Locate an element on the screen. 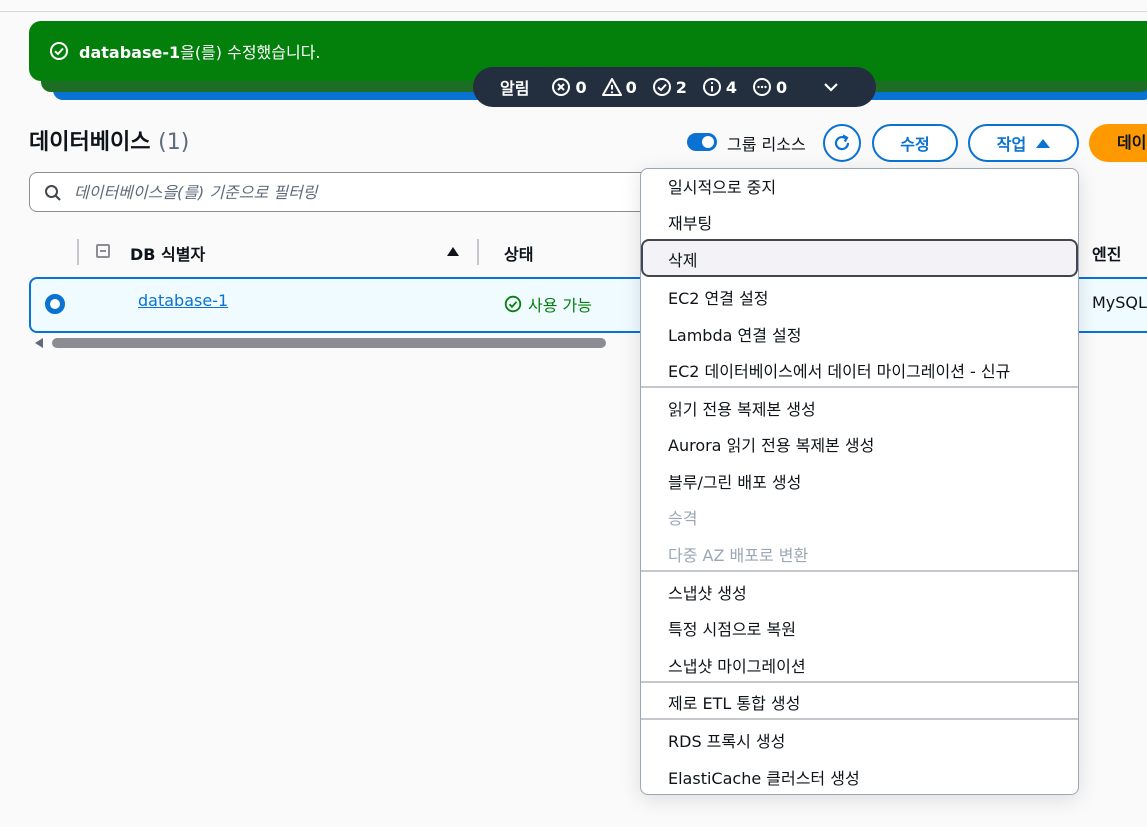  info-icon is located at coordinates (711, 87).